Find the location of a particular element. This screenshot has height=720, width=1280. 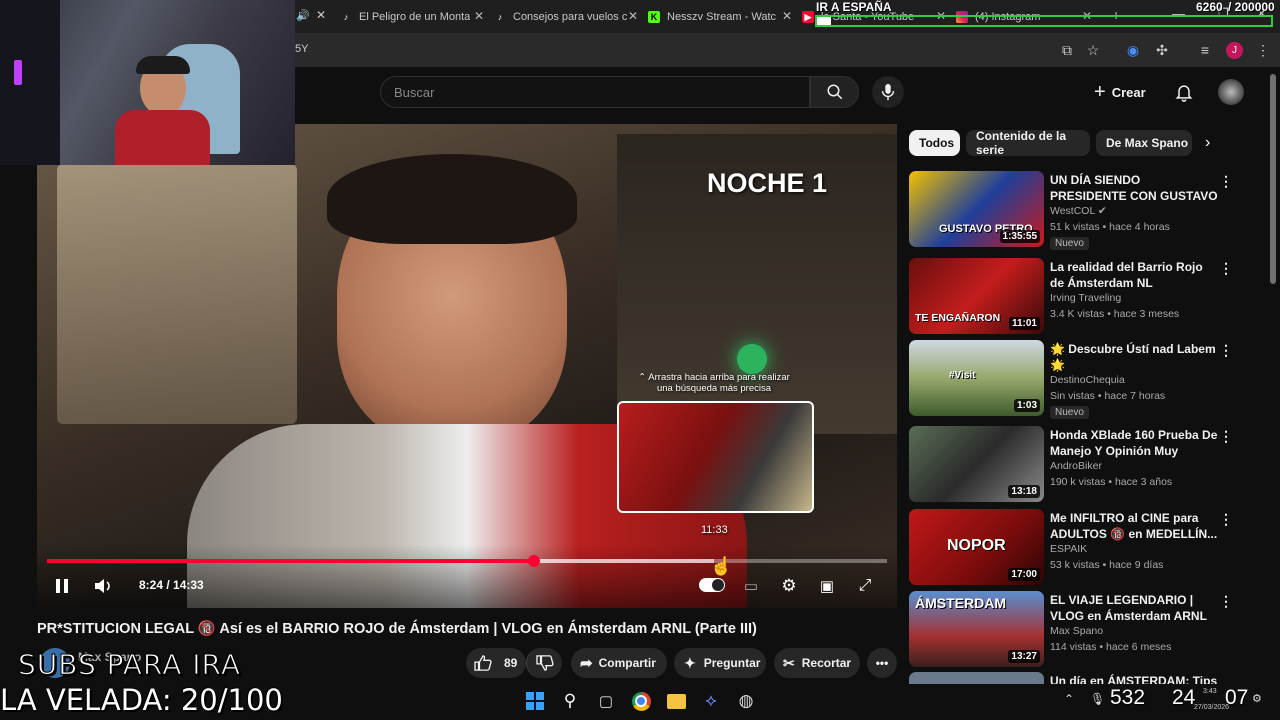

close-tab-icon: ✕ is located at coordinates (321, 15).